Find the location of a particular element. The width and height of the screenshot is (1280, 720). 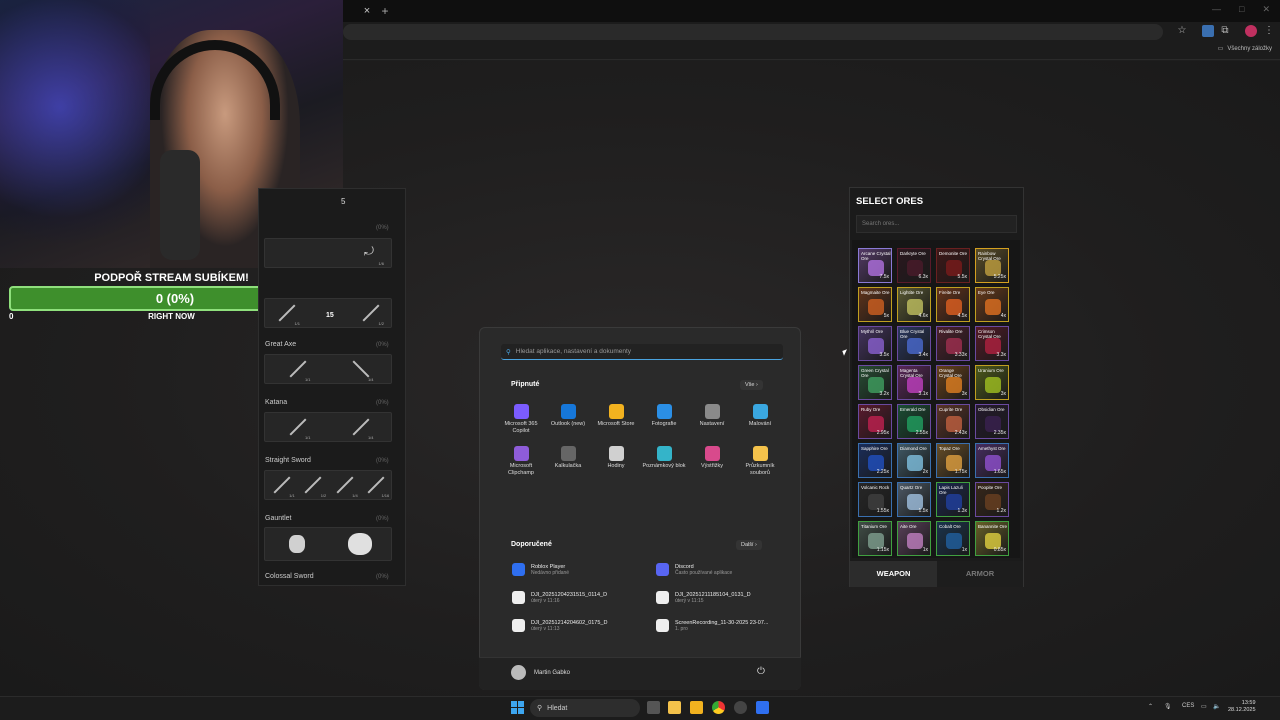

ore-card: Obsidian Ore 2.35x is located at coordinates (992, 421).